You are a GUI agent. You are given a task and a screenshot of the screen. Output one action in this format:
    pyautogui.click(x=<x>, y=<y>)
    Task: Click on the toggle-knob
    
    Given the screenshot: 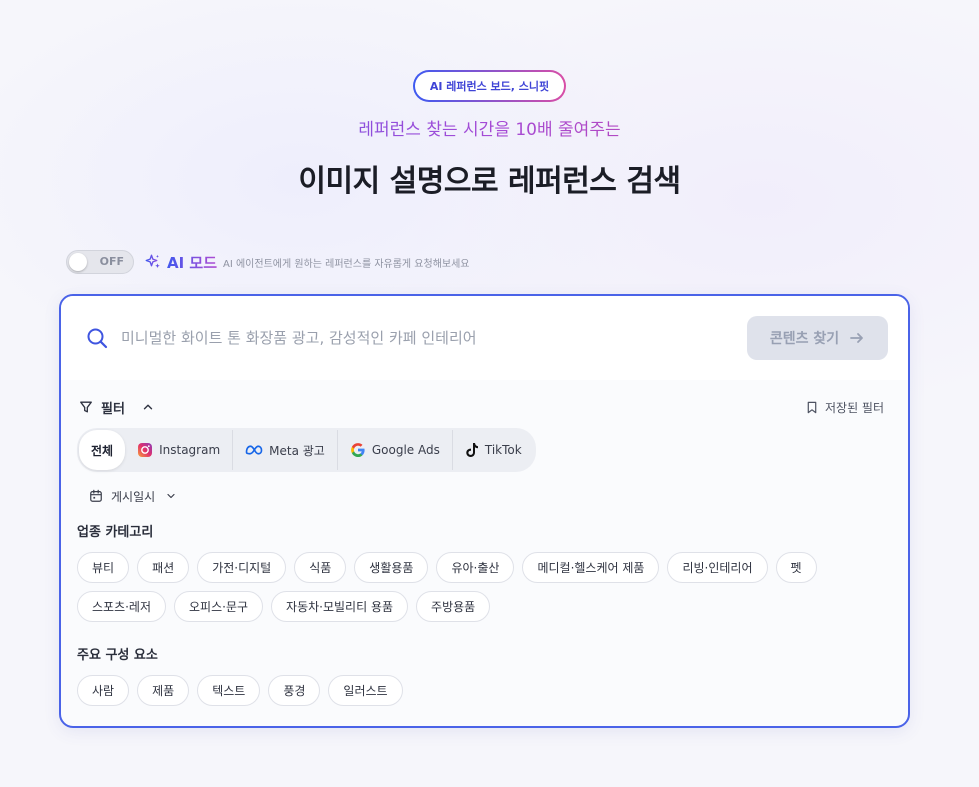 What is the action you would take?
    pyautogui.click(x=78, y=262)
    